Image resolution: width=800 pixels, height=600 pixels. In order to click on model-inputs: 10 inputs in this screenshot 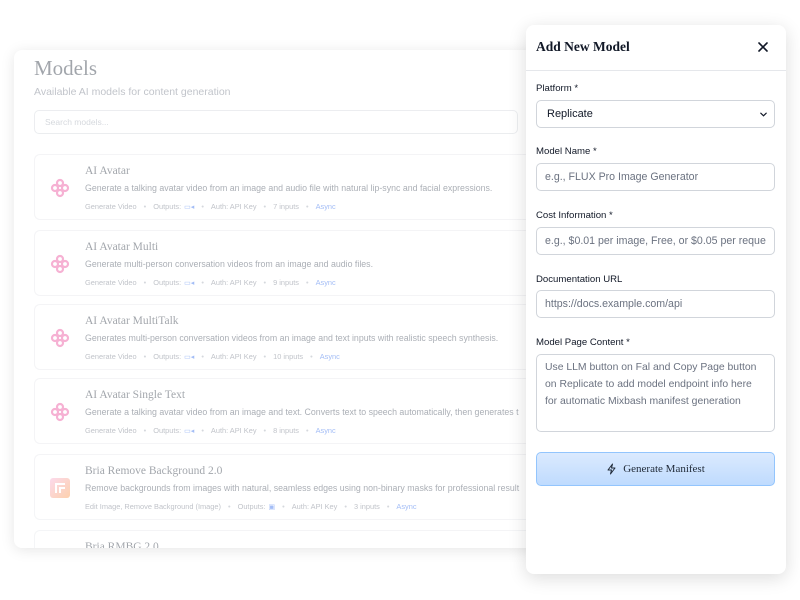, I will do `click(288, 356)`.